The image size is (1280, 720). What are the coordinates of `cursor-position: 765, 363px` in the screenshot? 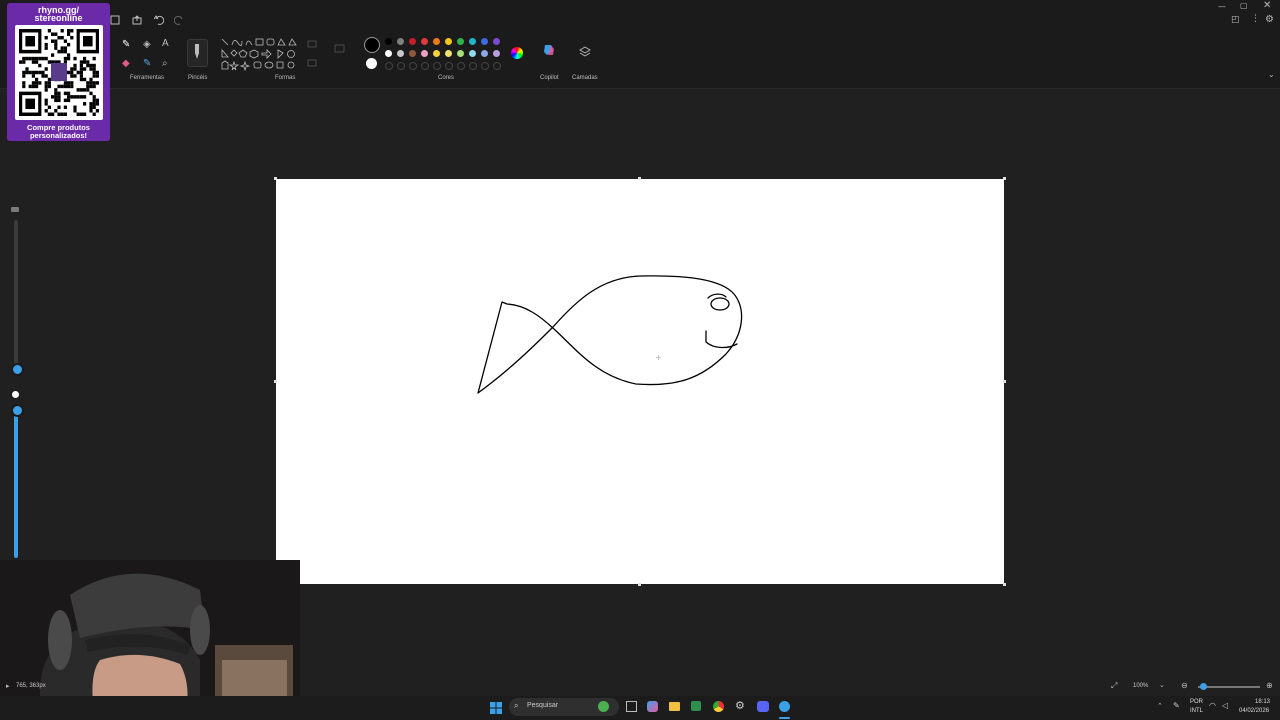 It's located at (31, 686).